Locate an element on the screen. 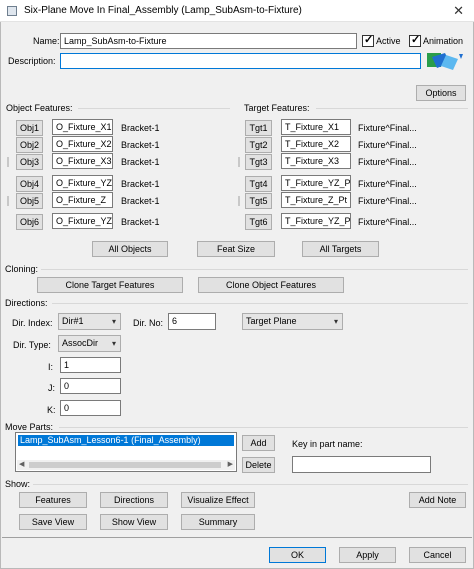  obj-button: Obj5 is located at coordinates (29, 201).